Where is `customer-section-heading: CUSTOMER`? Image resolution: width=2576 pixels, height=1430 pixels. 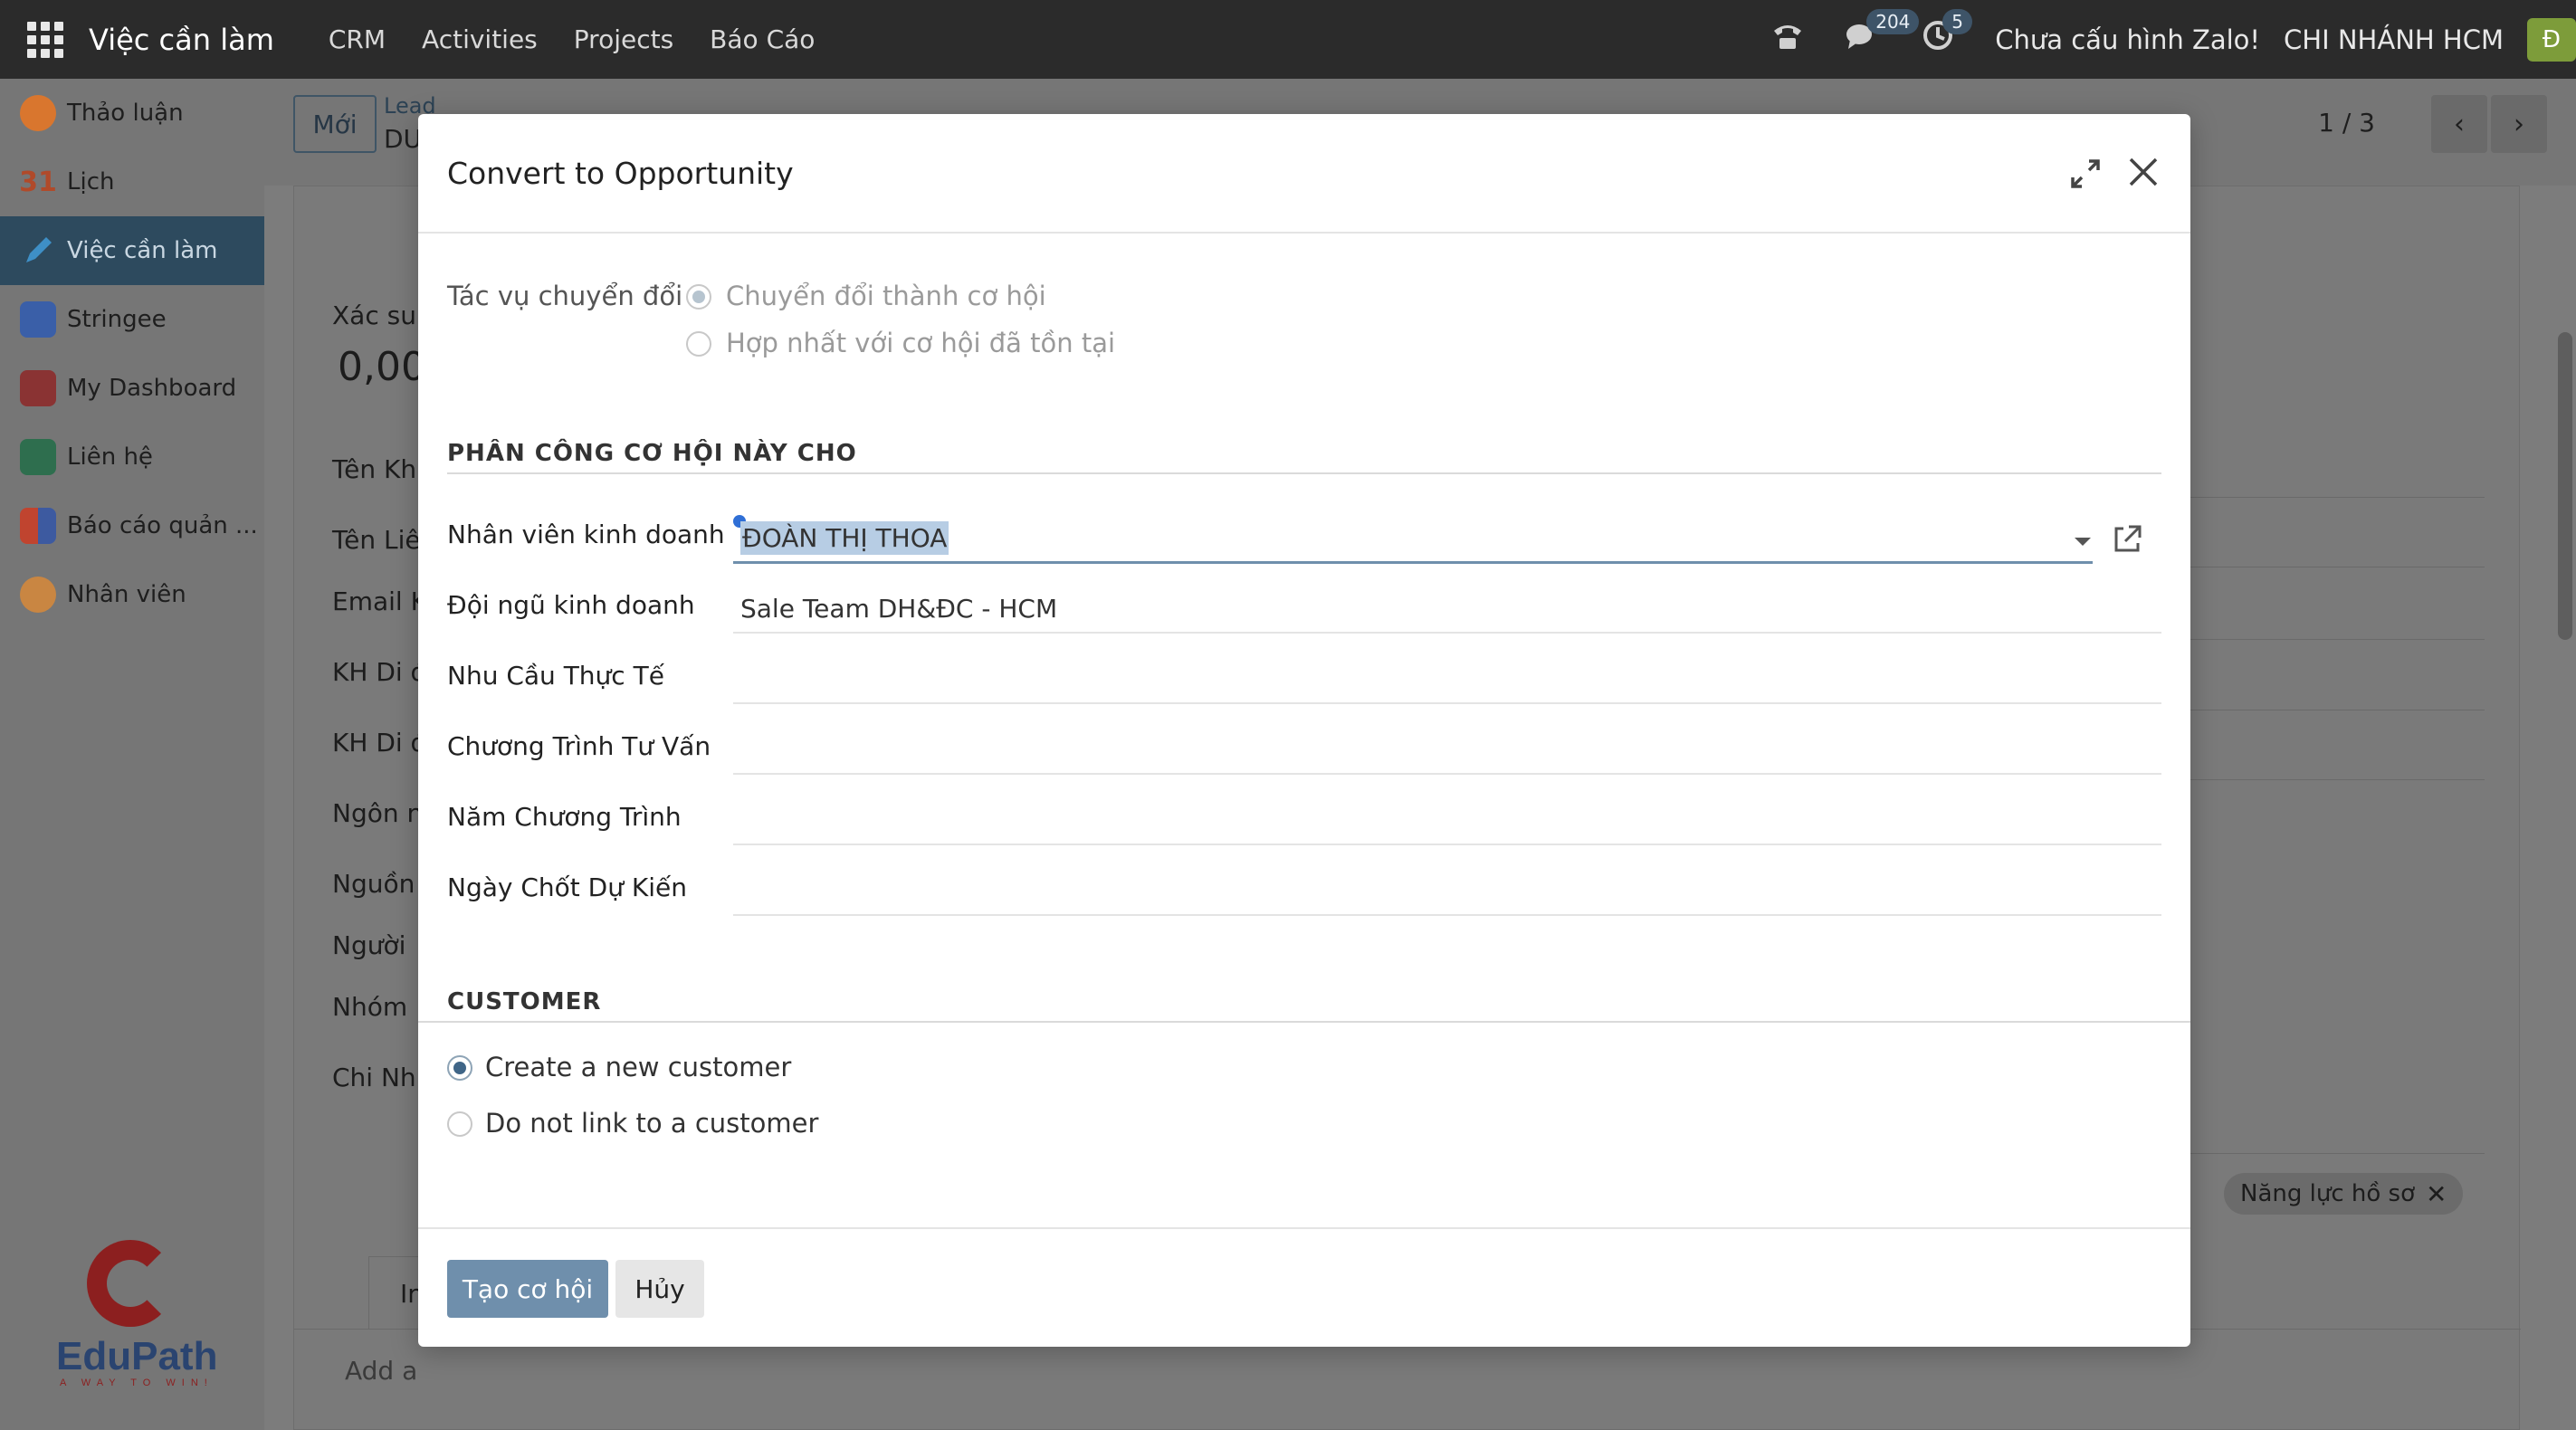 customer-section-heading: CUSTOMER is located at coordinates (525, 1001).